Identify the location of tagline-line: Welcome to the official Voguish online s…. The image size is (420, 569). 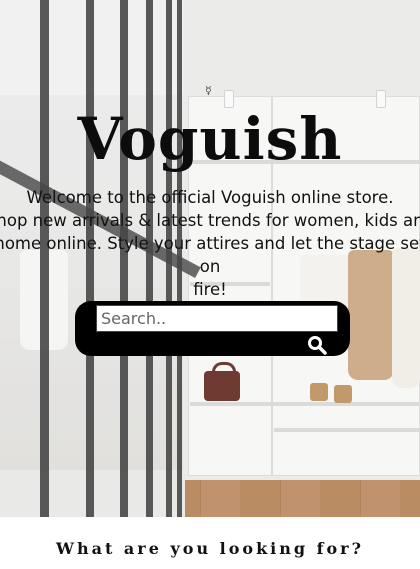
(210, 197).